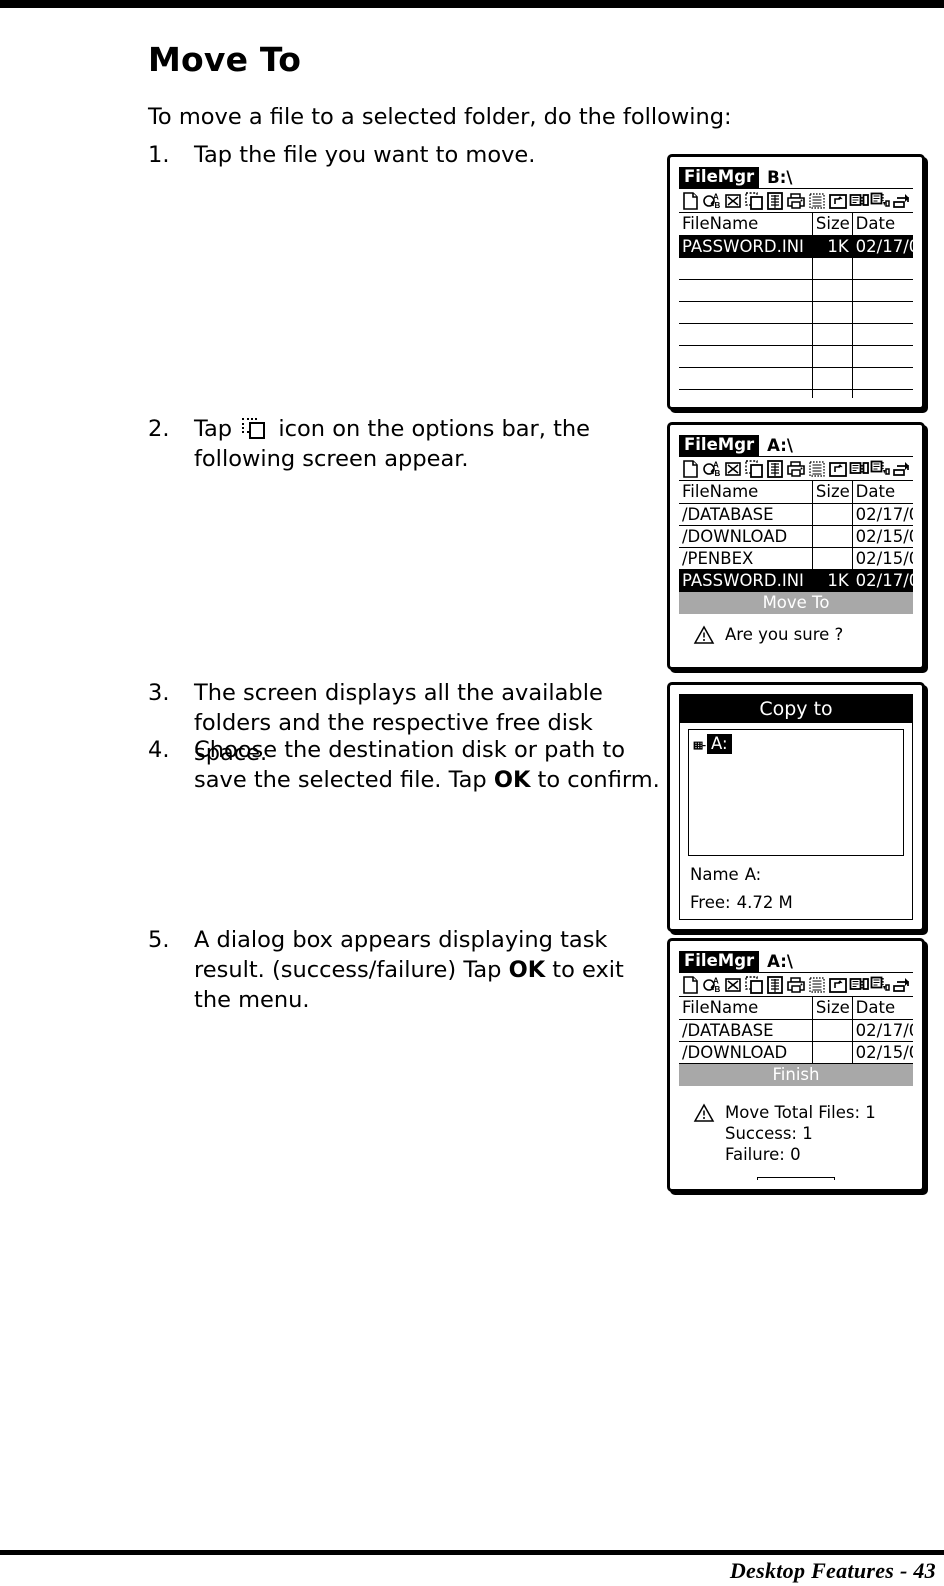 This screenshot has height=1586, width=944. What do you see at coordinates (704, 1112) in the screenshot?
I see `warning-triangle-icon` at bounding box center [704, 1112].